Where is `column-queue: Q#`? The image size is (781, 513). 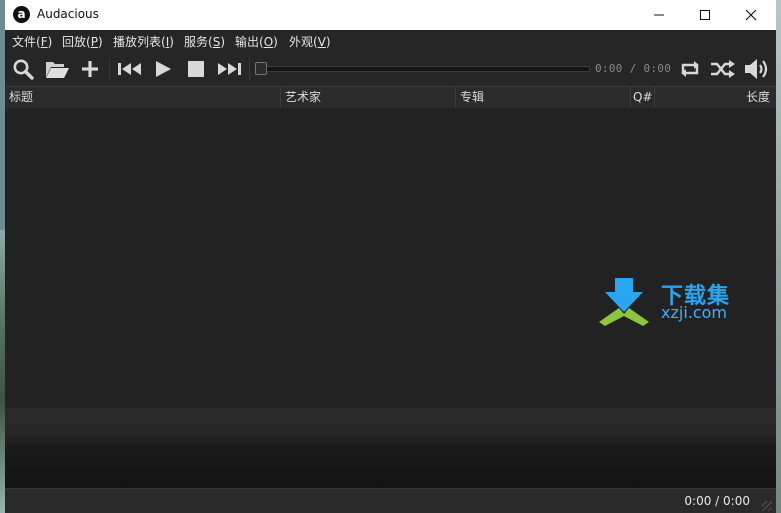
column-queue: Q# is located at coordinates (643, 97).